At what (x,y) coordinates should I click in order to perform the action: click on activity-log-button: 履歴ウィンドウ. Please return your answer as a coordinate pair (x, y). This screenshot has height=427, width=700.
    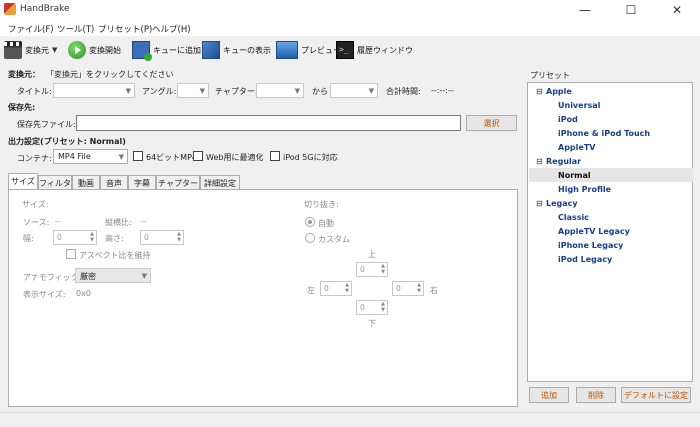
    Looking at the image, I should click on (374, 50).